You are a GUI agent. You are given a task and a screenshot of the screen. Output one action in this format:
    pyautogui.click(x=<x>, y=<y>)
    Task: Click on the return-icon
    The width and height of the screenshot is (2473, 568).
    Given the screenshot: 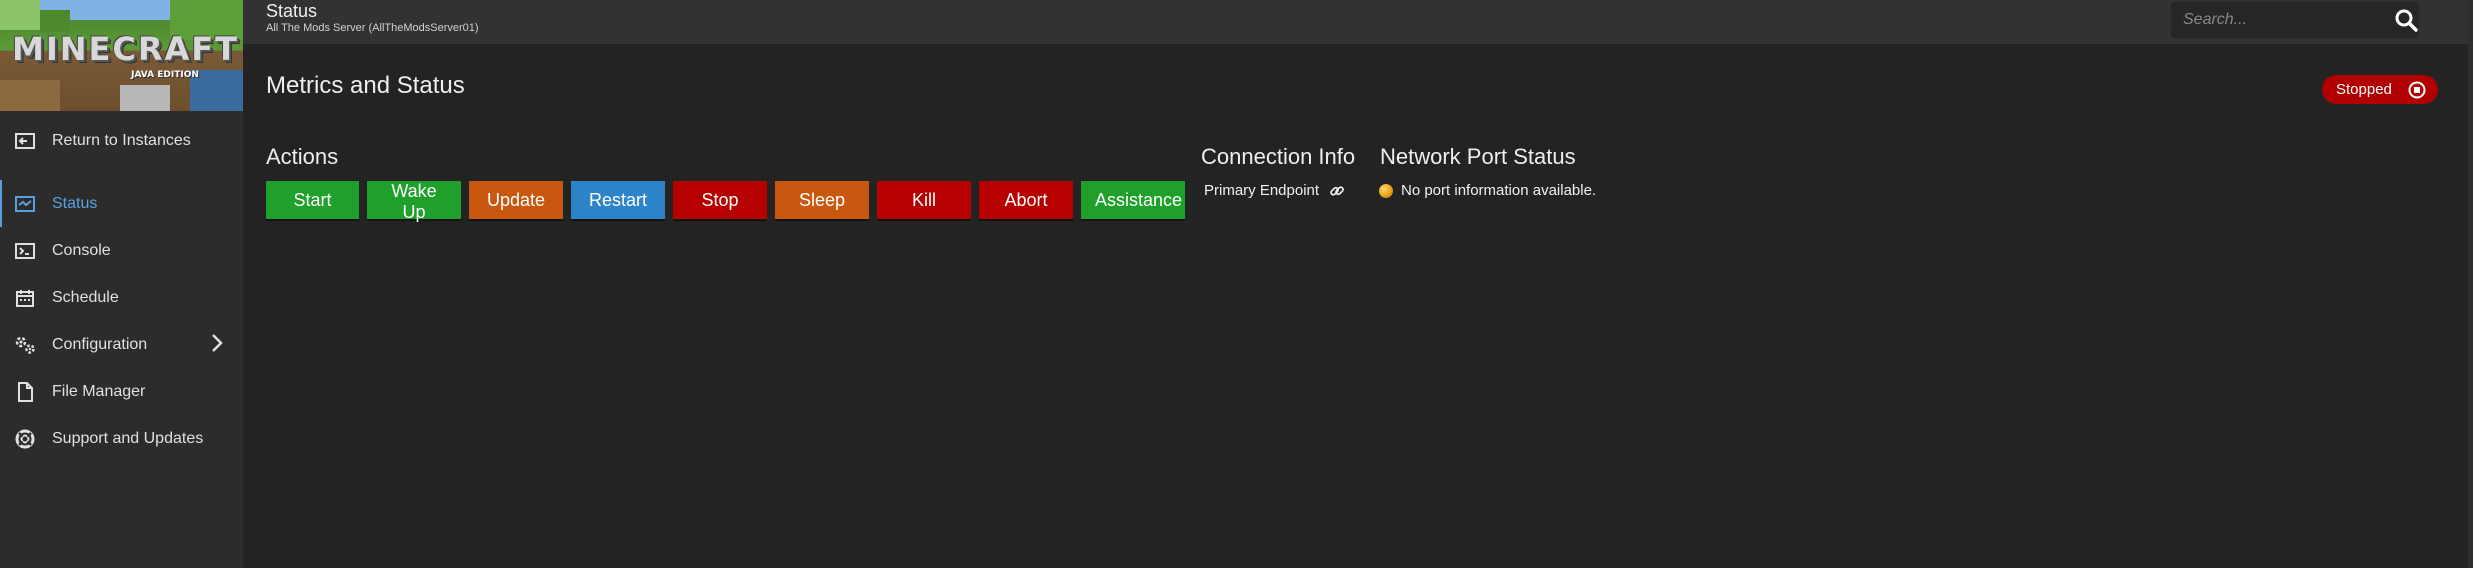 What is the action you would take?
    pyautogui.click(x=25, y=141)
    